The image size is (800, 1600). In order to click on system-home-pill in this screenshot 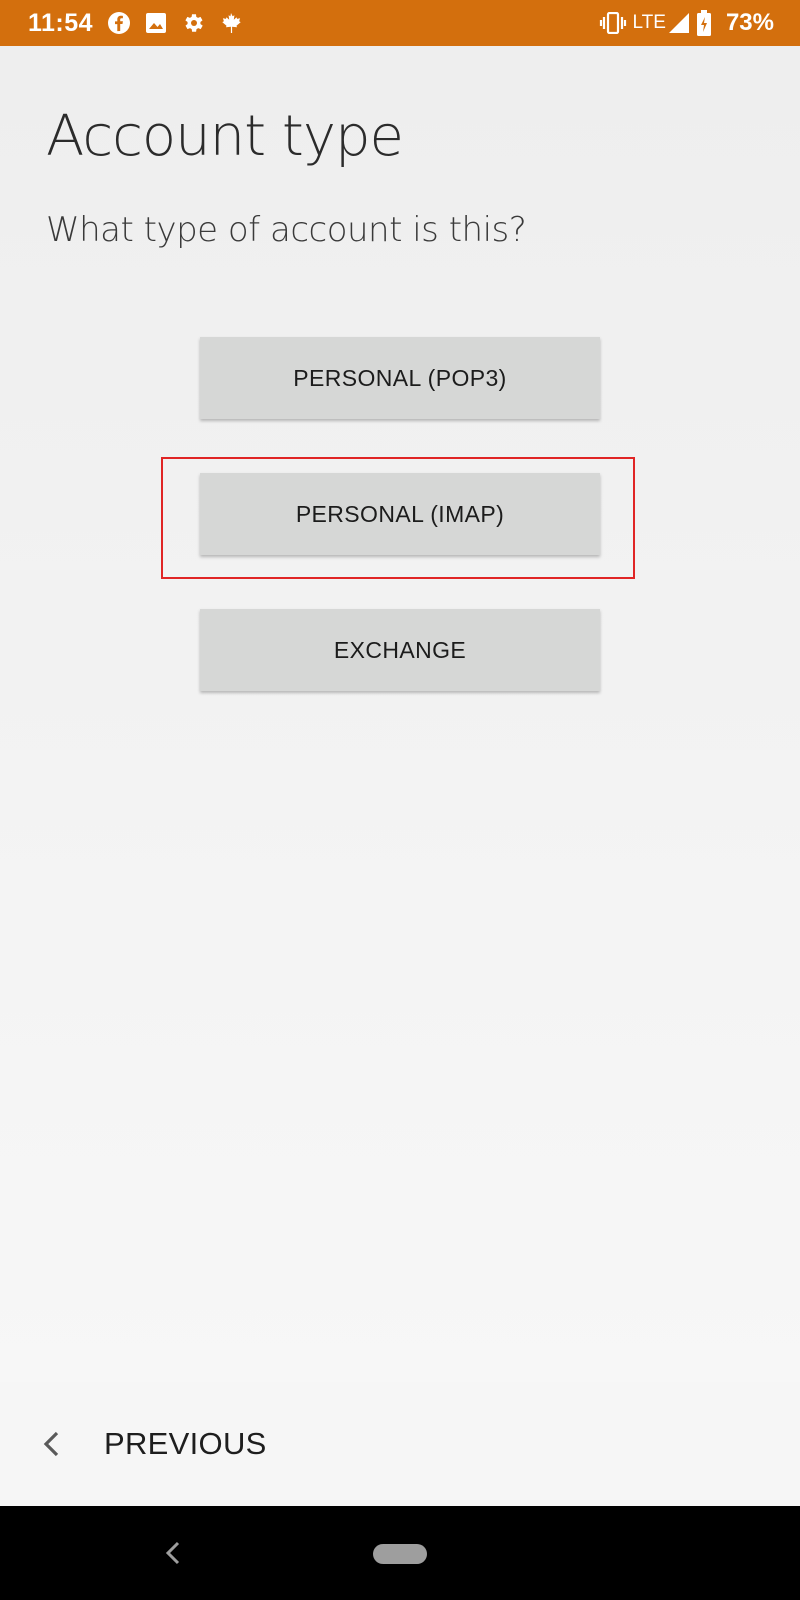, I will do `click(400, 1554)`.